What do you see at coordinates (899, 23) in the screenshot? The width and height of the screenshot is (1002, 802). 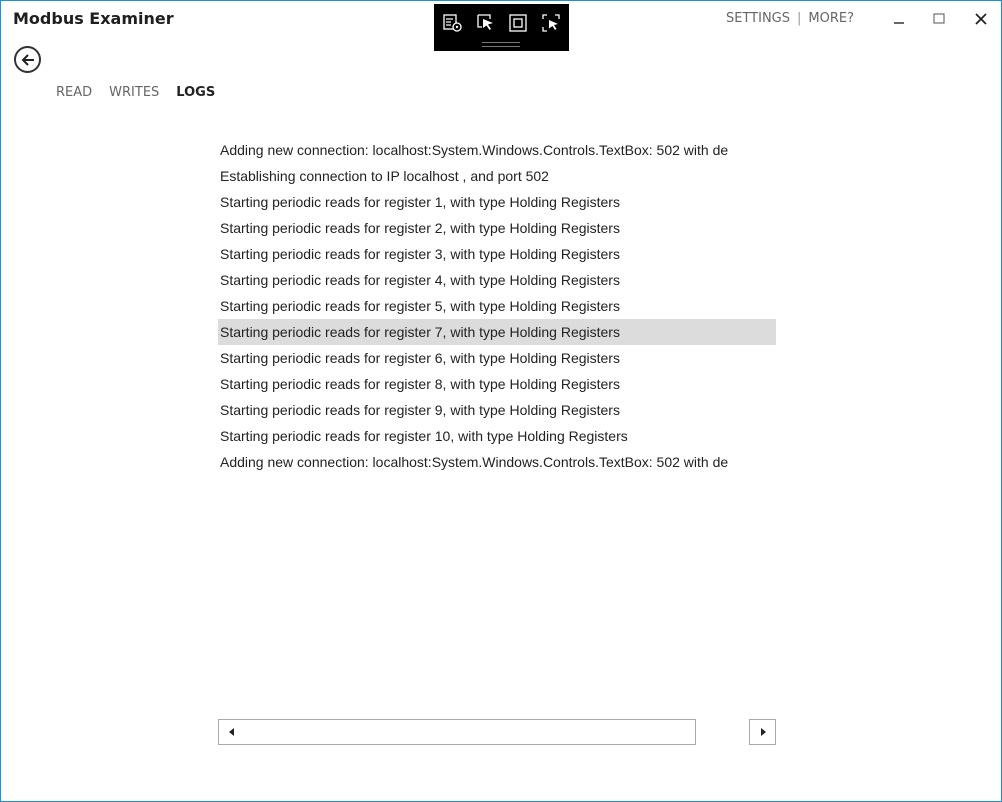 I see `minimize-icon` at bounding box center [899, 23].